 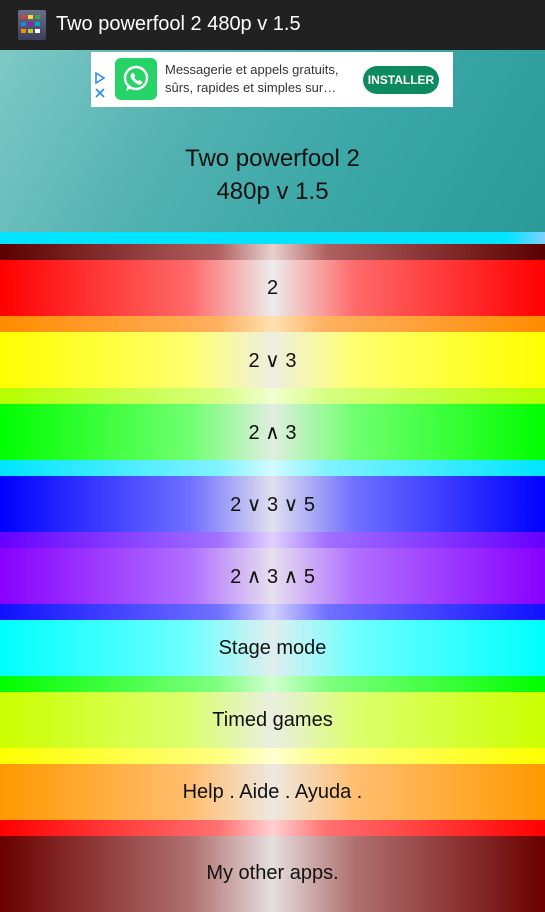 I want to click on menu-button-2-or-3: 2 ∨ 3, so click(x=272, y=360).